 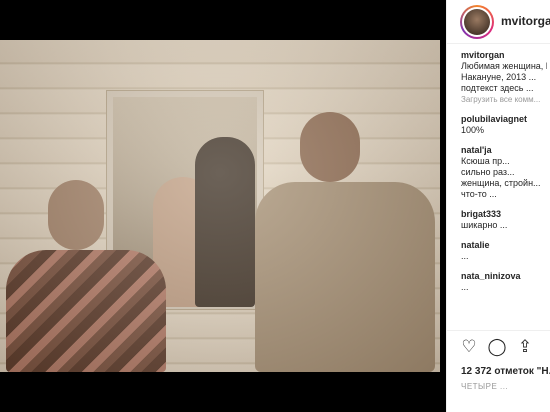 What do you see at coordinates (473, 130) in the screenshot?
I see `comment-text: 100%` at bounding box center [473, 130].